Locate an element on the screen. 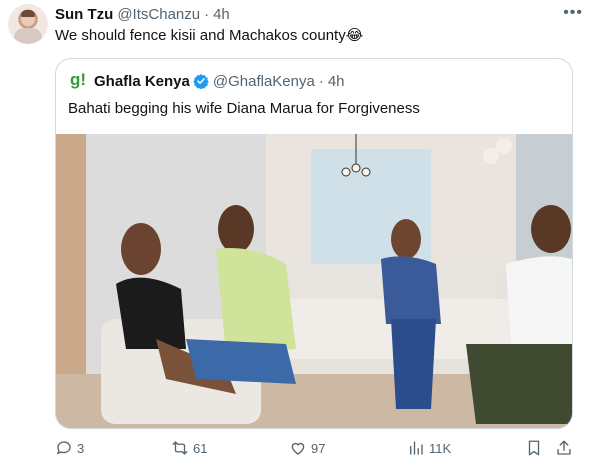 The height and width of the screenshot is (472, 601). tweet-timestamp: 4h is located at coordinates (221, 14).